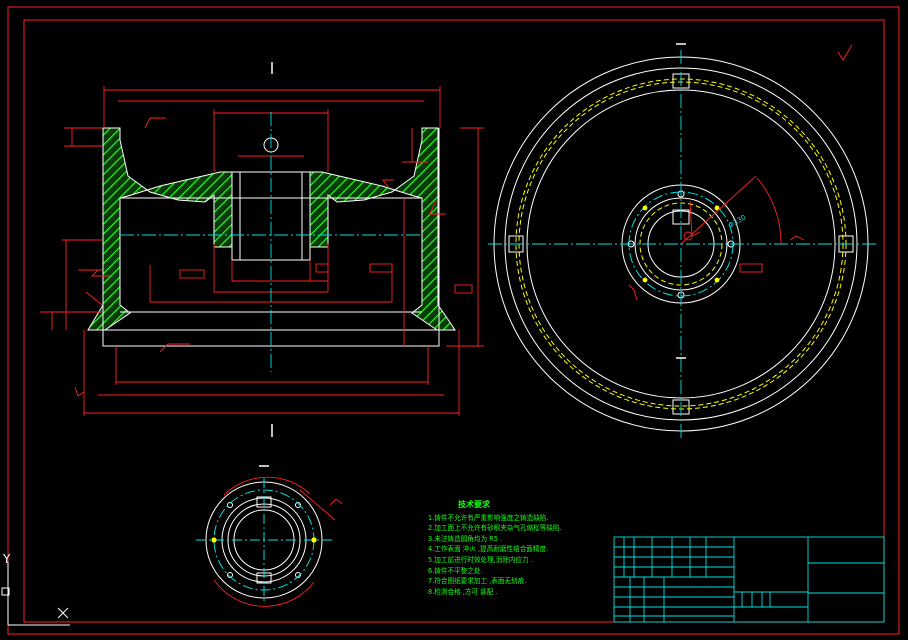 The height and width of the screenshot is (640, 908). What do you see at coordinates (35, 594) in the screenshot?
I see `ucs-icon` at bounding box center [35, 594].